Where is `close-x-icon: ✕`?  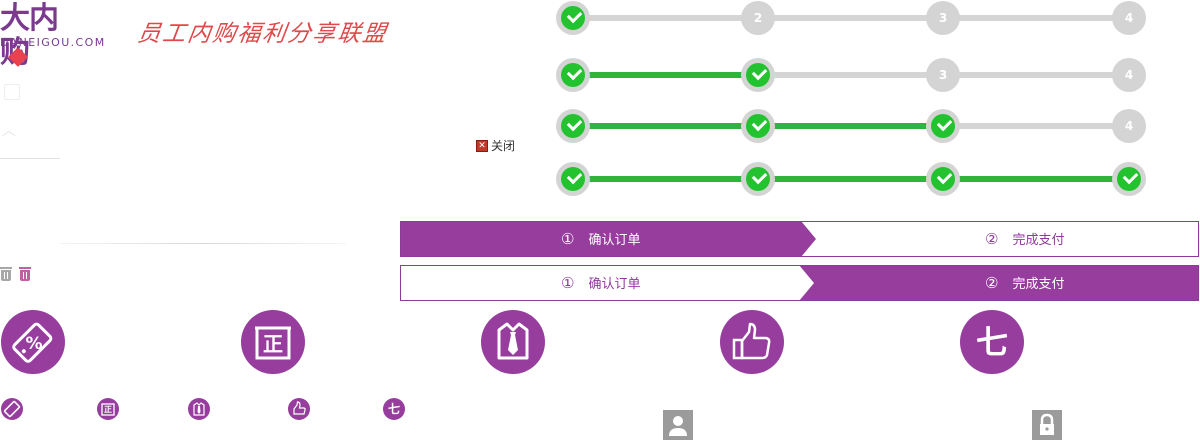
close-x-icon: ✕ is located at coordinates (482, 145).